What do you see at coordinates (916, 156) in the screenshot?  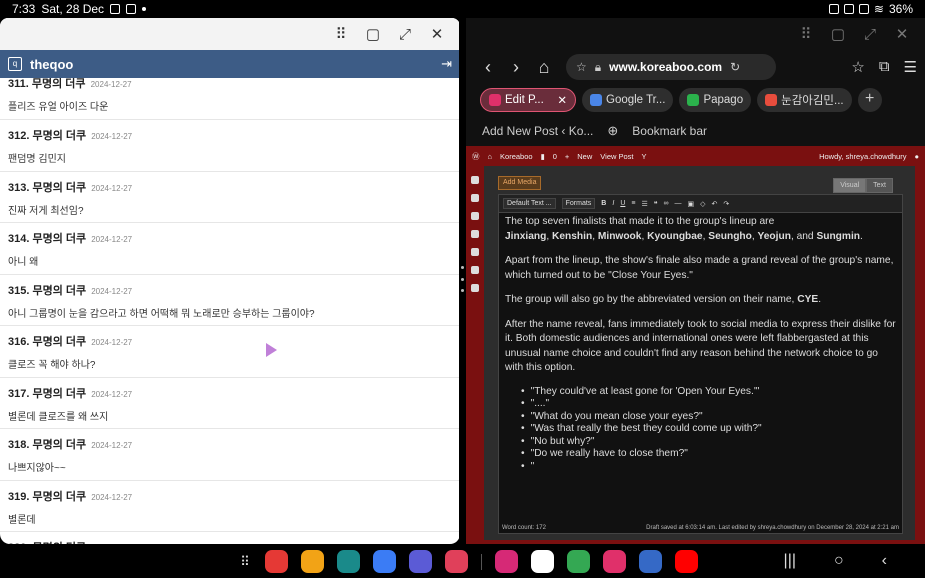 I see `user-icon: ●` at bounding box center [916, 156].